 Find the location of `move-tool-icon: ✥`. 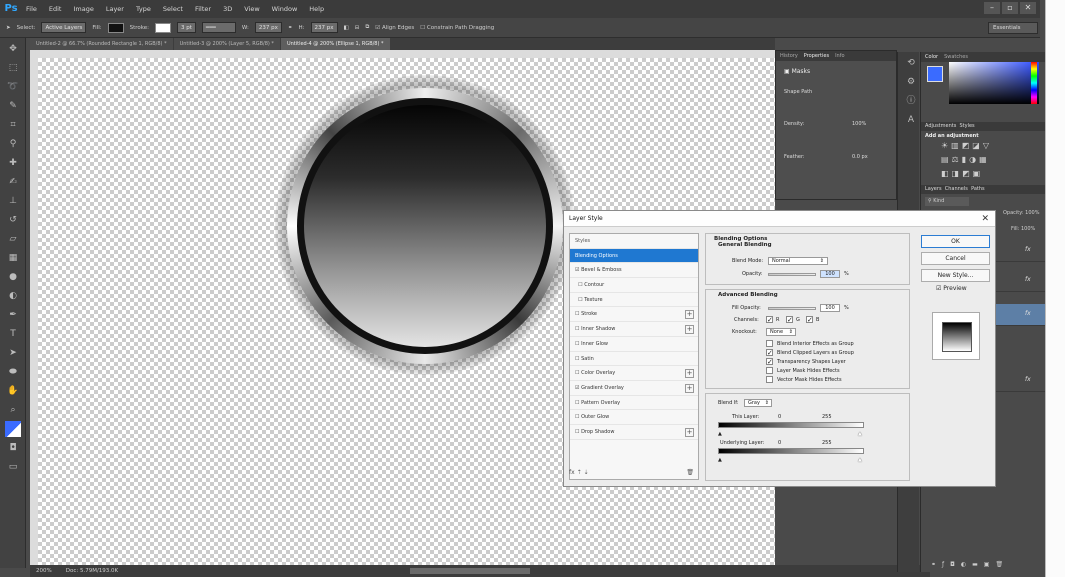

move-tool-icon: ✥ is located at coordinates (13, 49).